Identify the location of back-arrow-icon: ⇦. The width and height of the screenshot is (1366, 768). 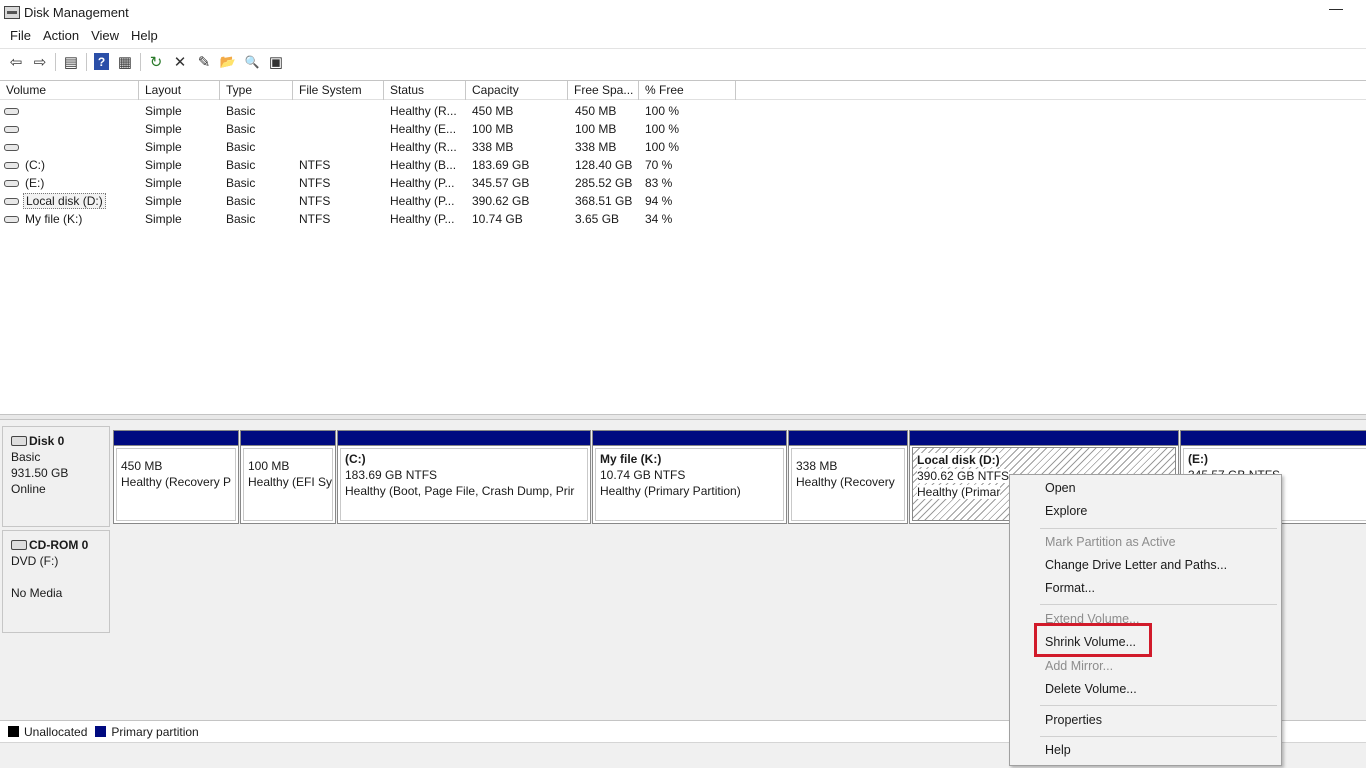
(16, 62).